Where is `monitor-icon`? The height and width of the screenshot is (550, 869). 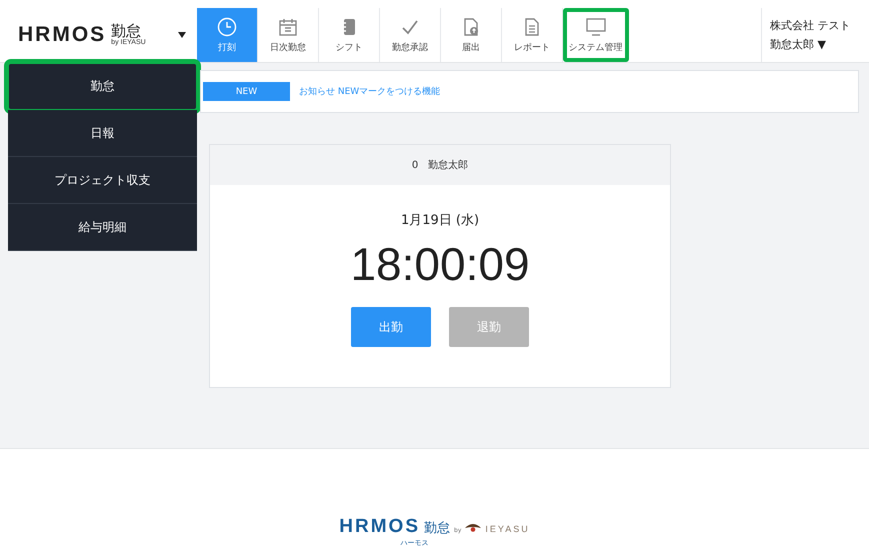
monitor-icon is located at coordinates (595, 26).